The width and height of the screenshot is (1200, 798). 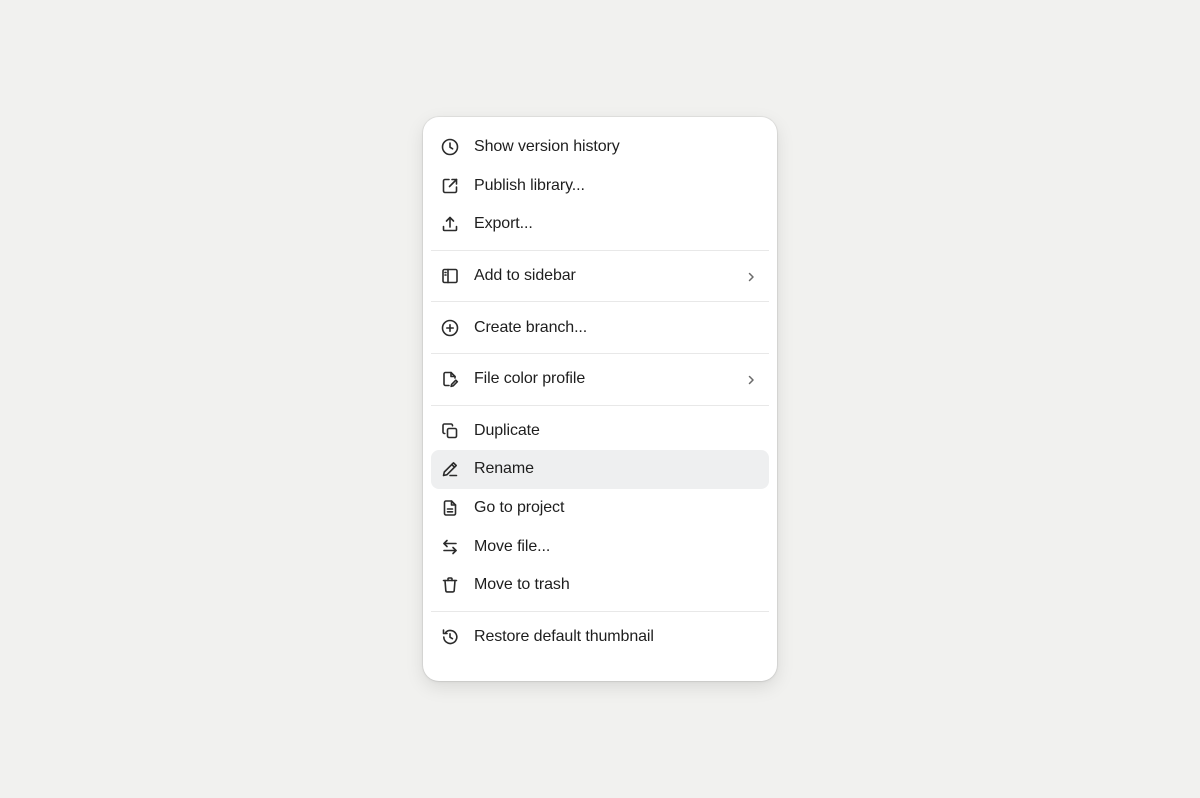 What do you see at coordinates (600, 469) in the screenshot?
I see `menu-item-rename: Rename` at bounding box center [600, 469].